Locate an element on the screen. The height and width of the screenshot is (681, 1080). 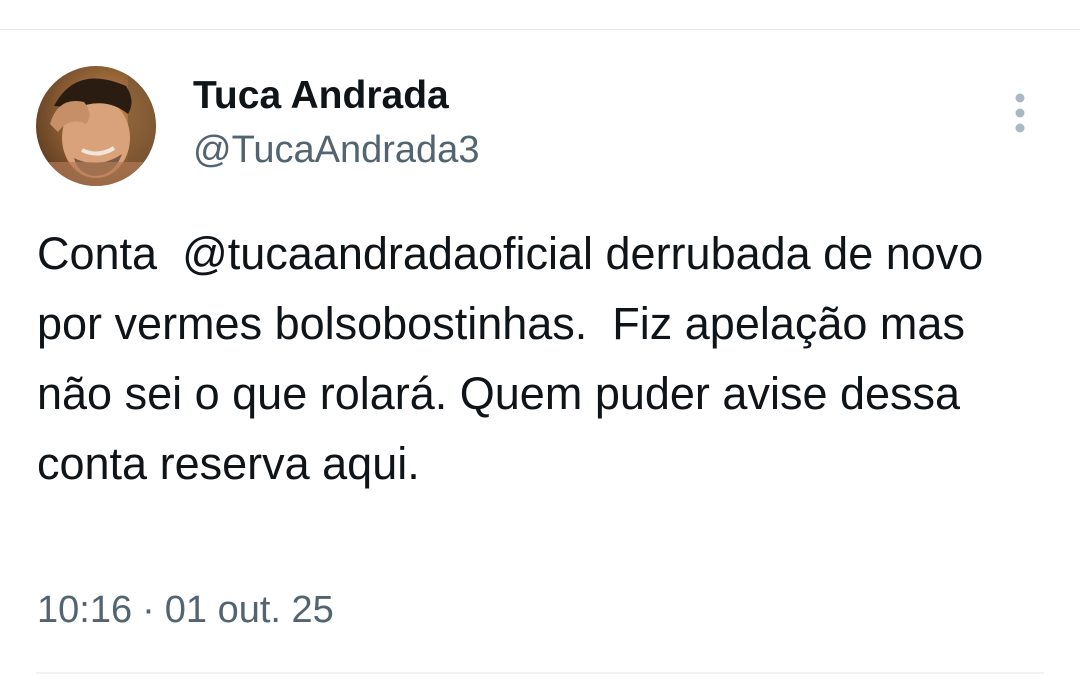
avatar is located at coordinates (96, 126).